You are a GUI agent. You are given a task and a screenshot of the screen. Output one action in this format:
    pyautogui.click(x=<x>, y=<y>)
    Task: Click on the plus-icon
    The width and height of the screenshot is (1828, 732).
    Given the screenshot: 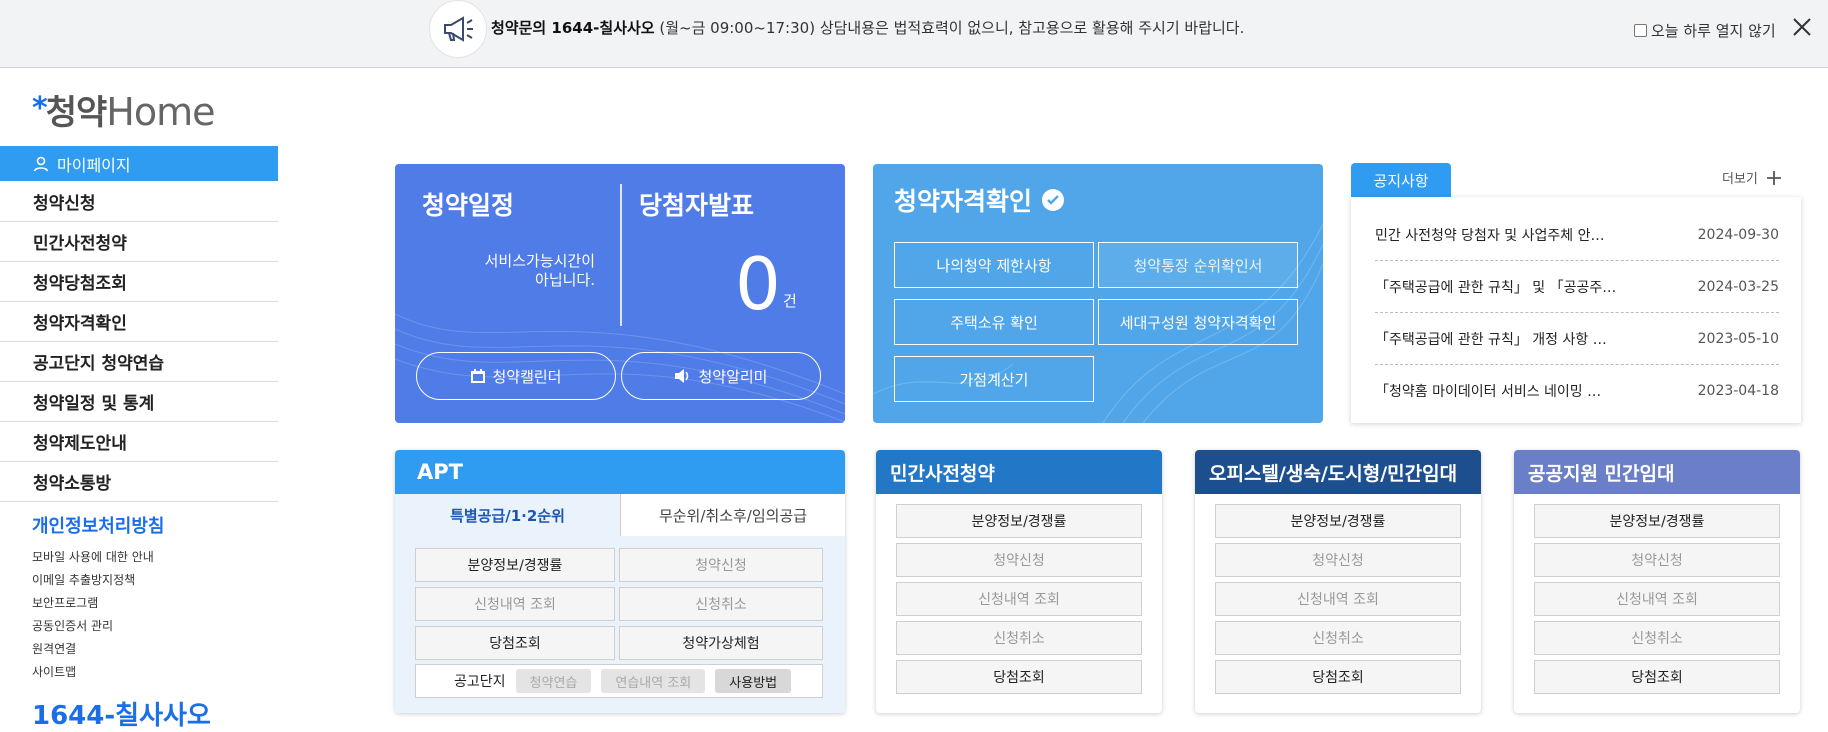 What is the action you would take?
    pyautogui.click(x=1773, y=177)
    